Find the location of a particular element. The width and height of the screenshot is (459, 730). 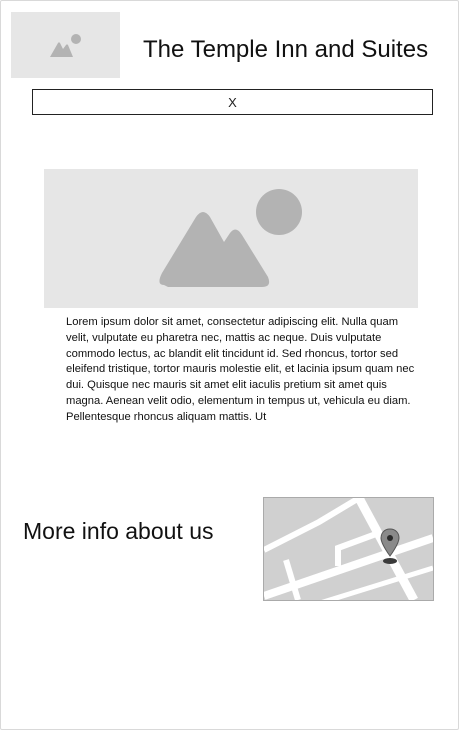

more-info-heading: More info about us is located at coordinates (118, 531).